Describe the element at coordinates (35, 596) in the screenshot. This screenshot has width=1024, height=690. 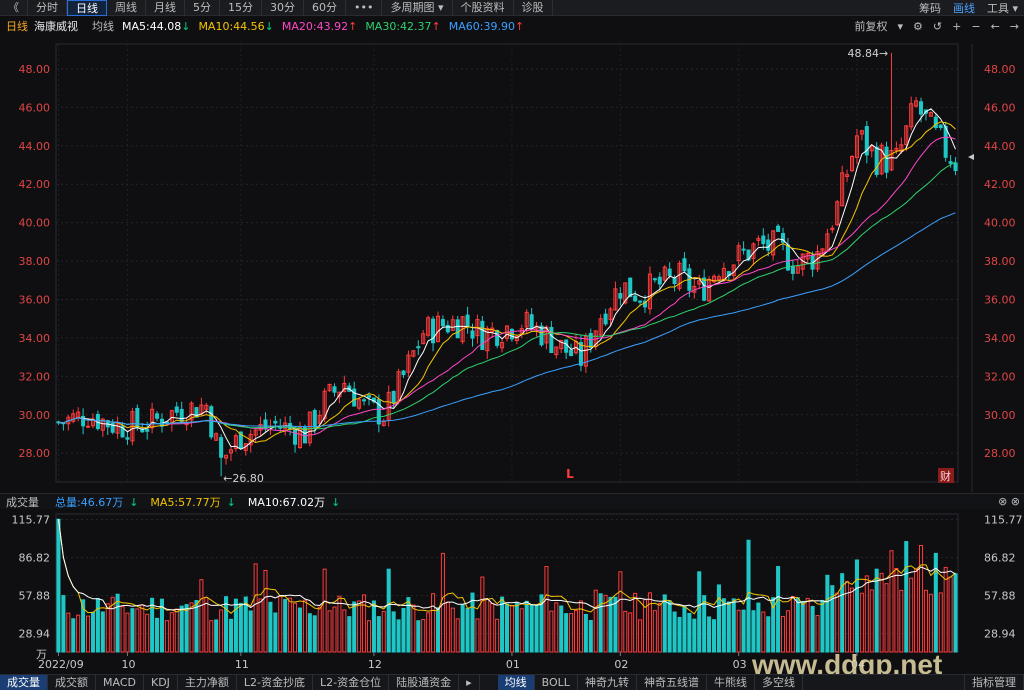
I see `volume-tick-left: 57.88` at that location.